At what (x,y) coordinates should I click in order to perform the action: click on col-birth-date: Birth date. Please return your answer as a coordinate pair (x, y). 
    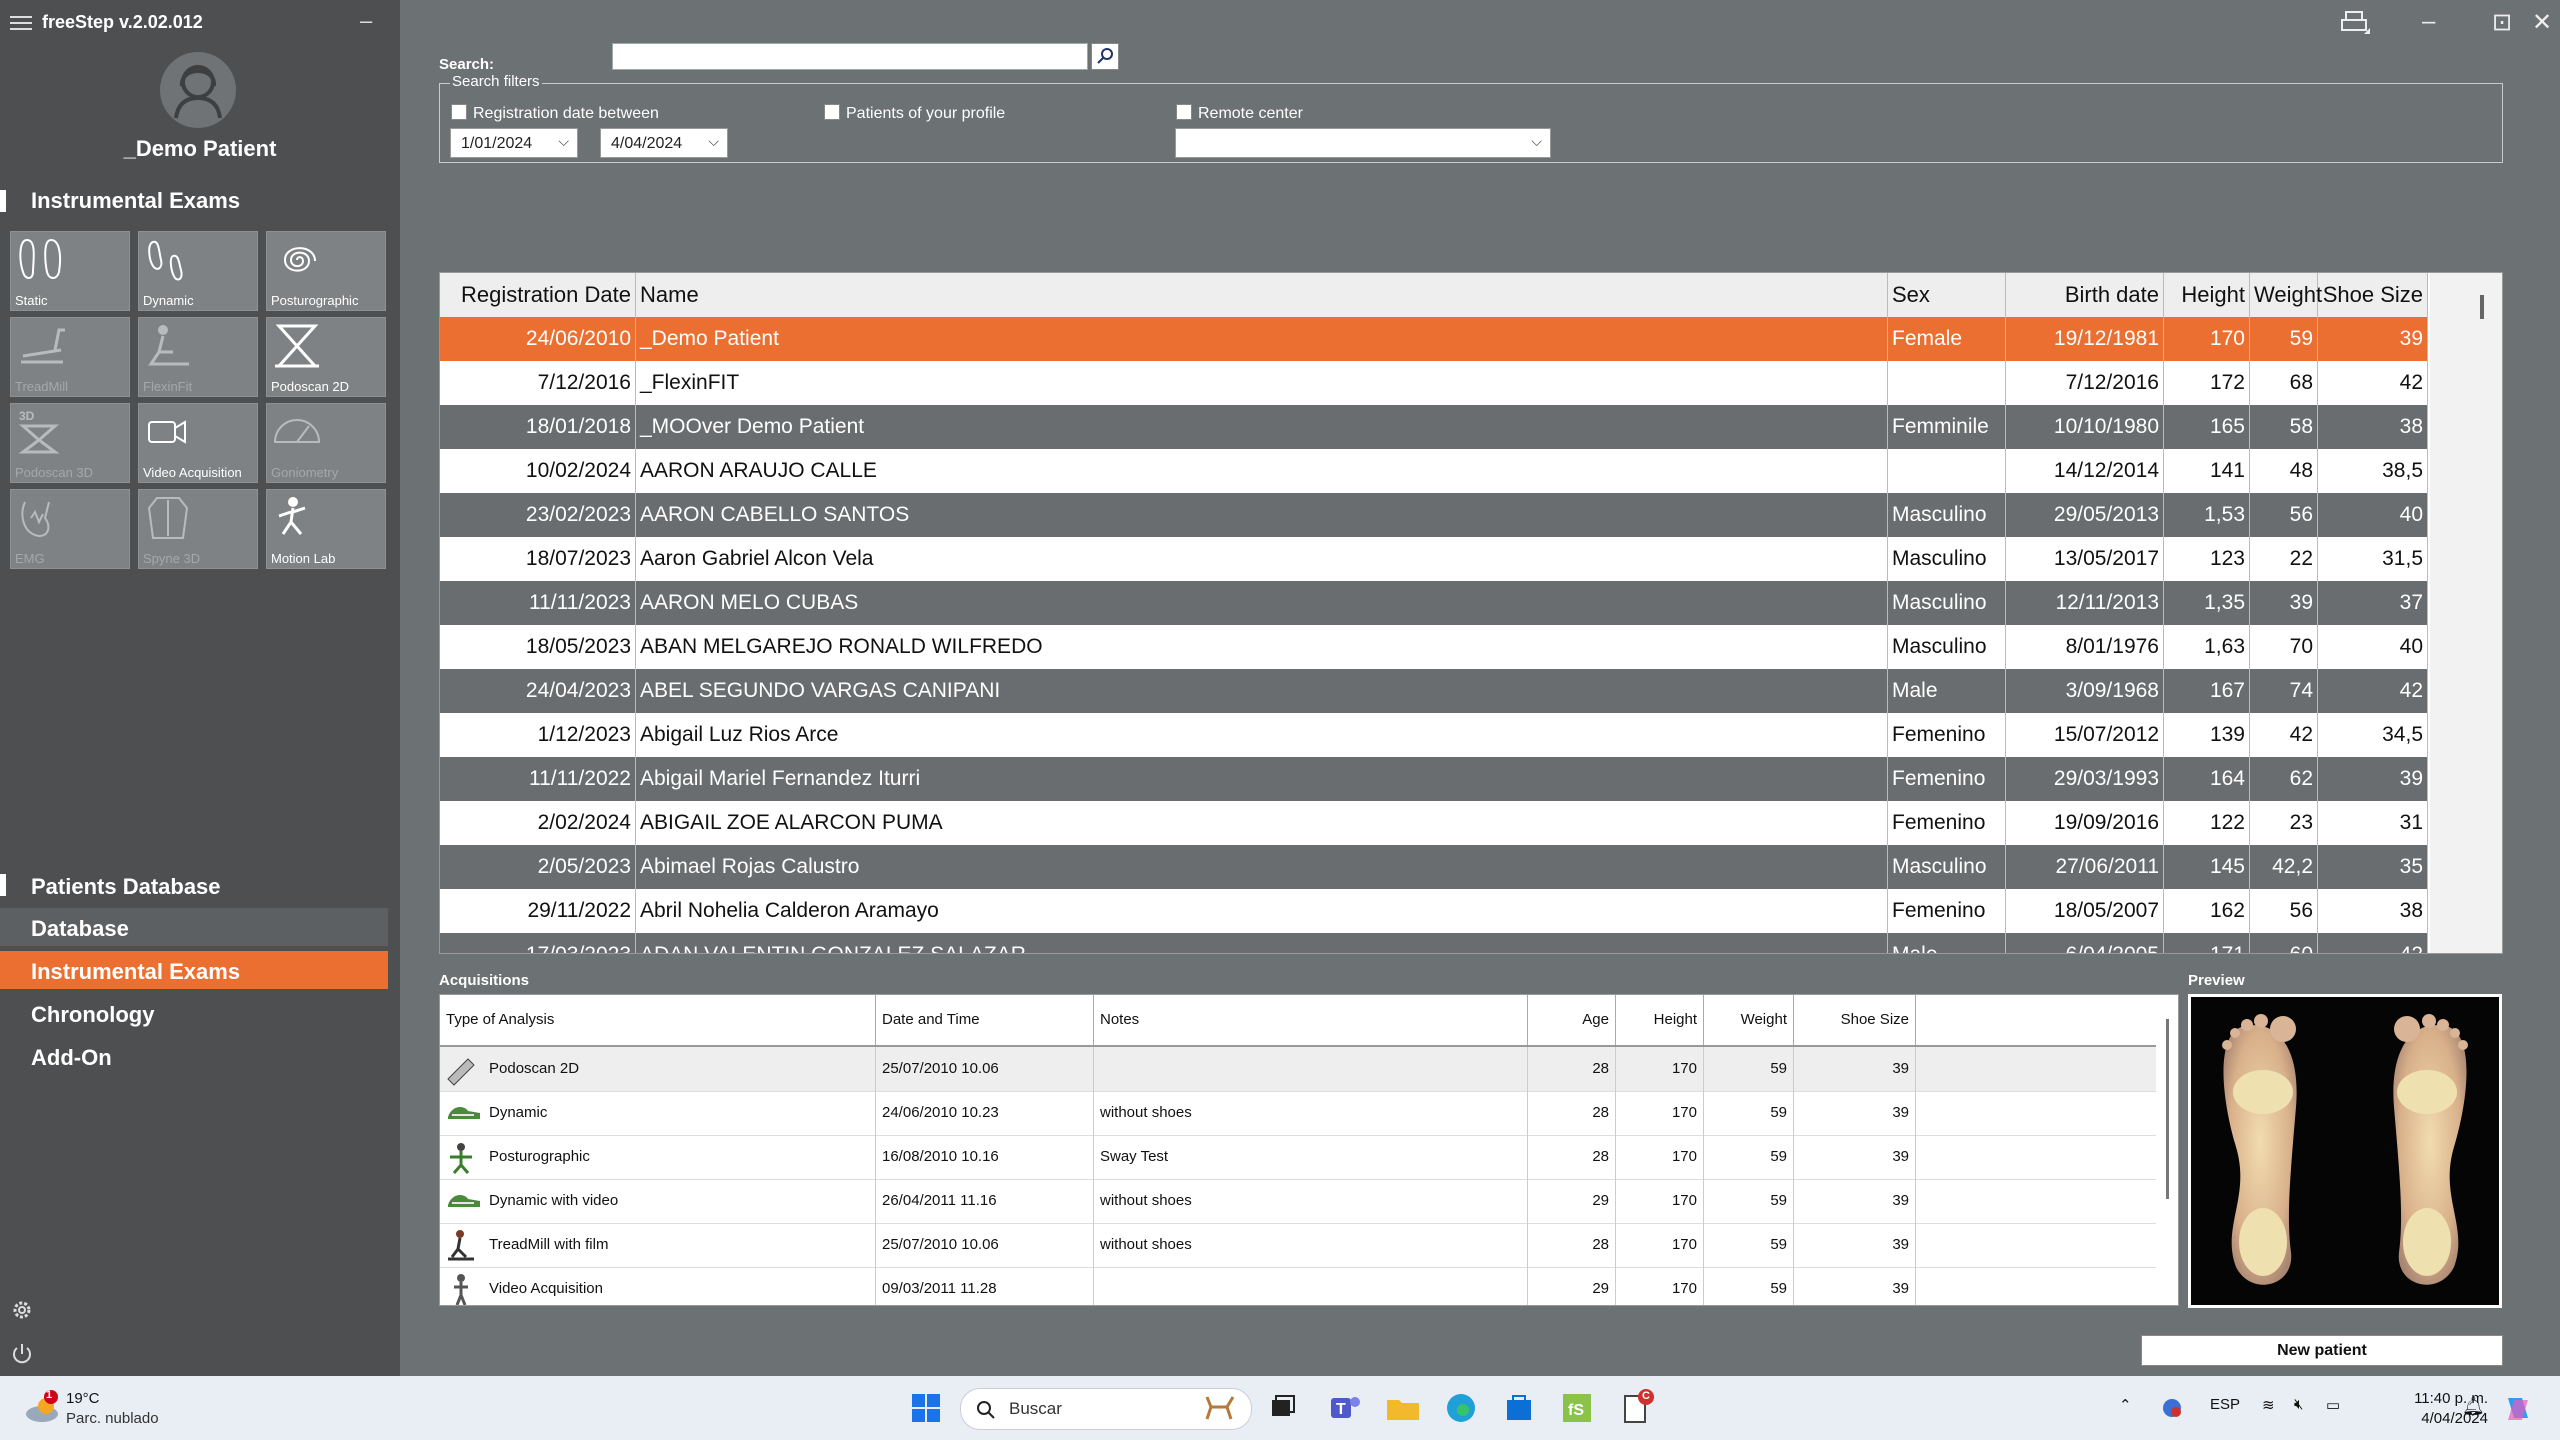
    Looking at the image, I should click on (2085, 295).